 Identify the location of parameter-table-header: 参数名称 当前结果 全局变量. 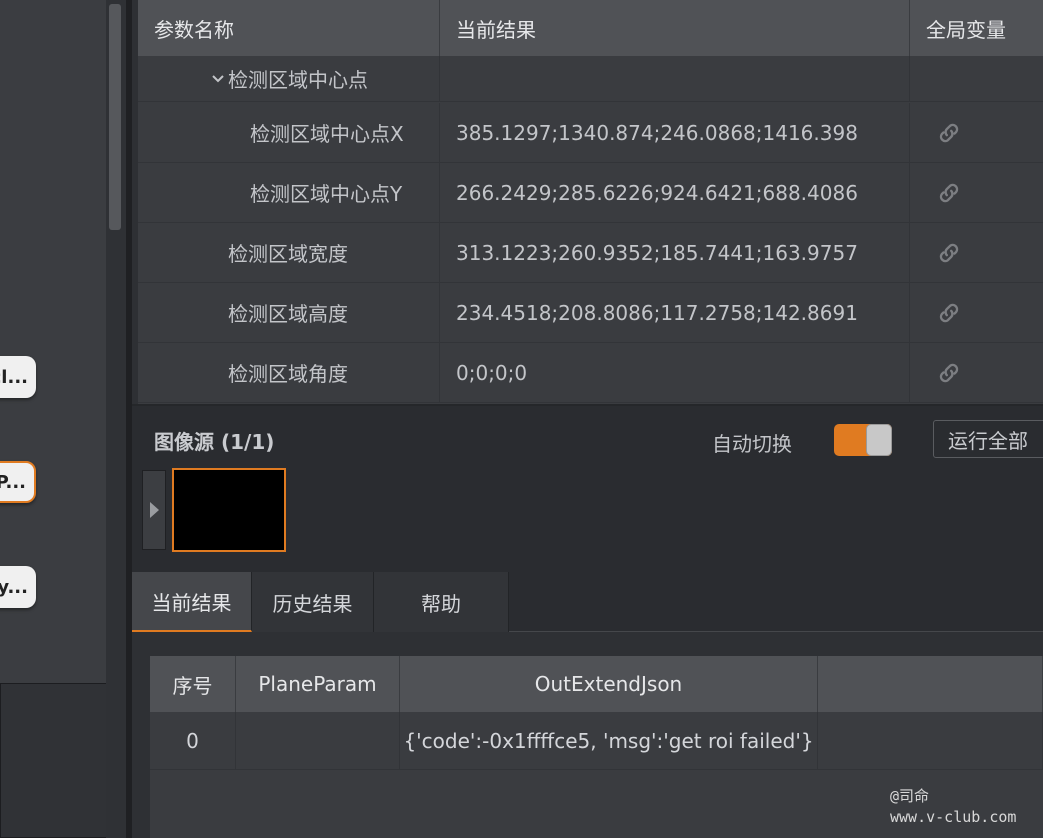
(590, 28).